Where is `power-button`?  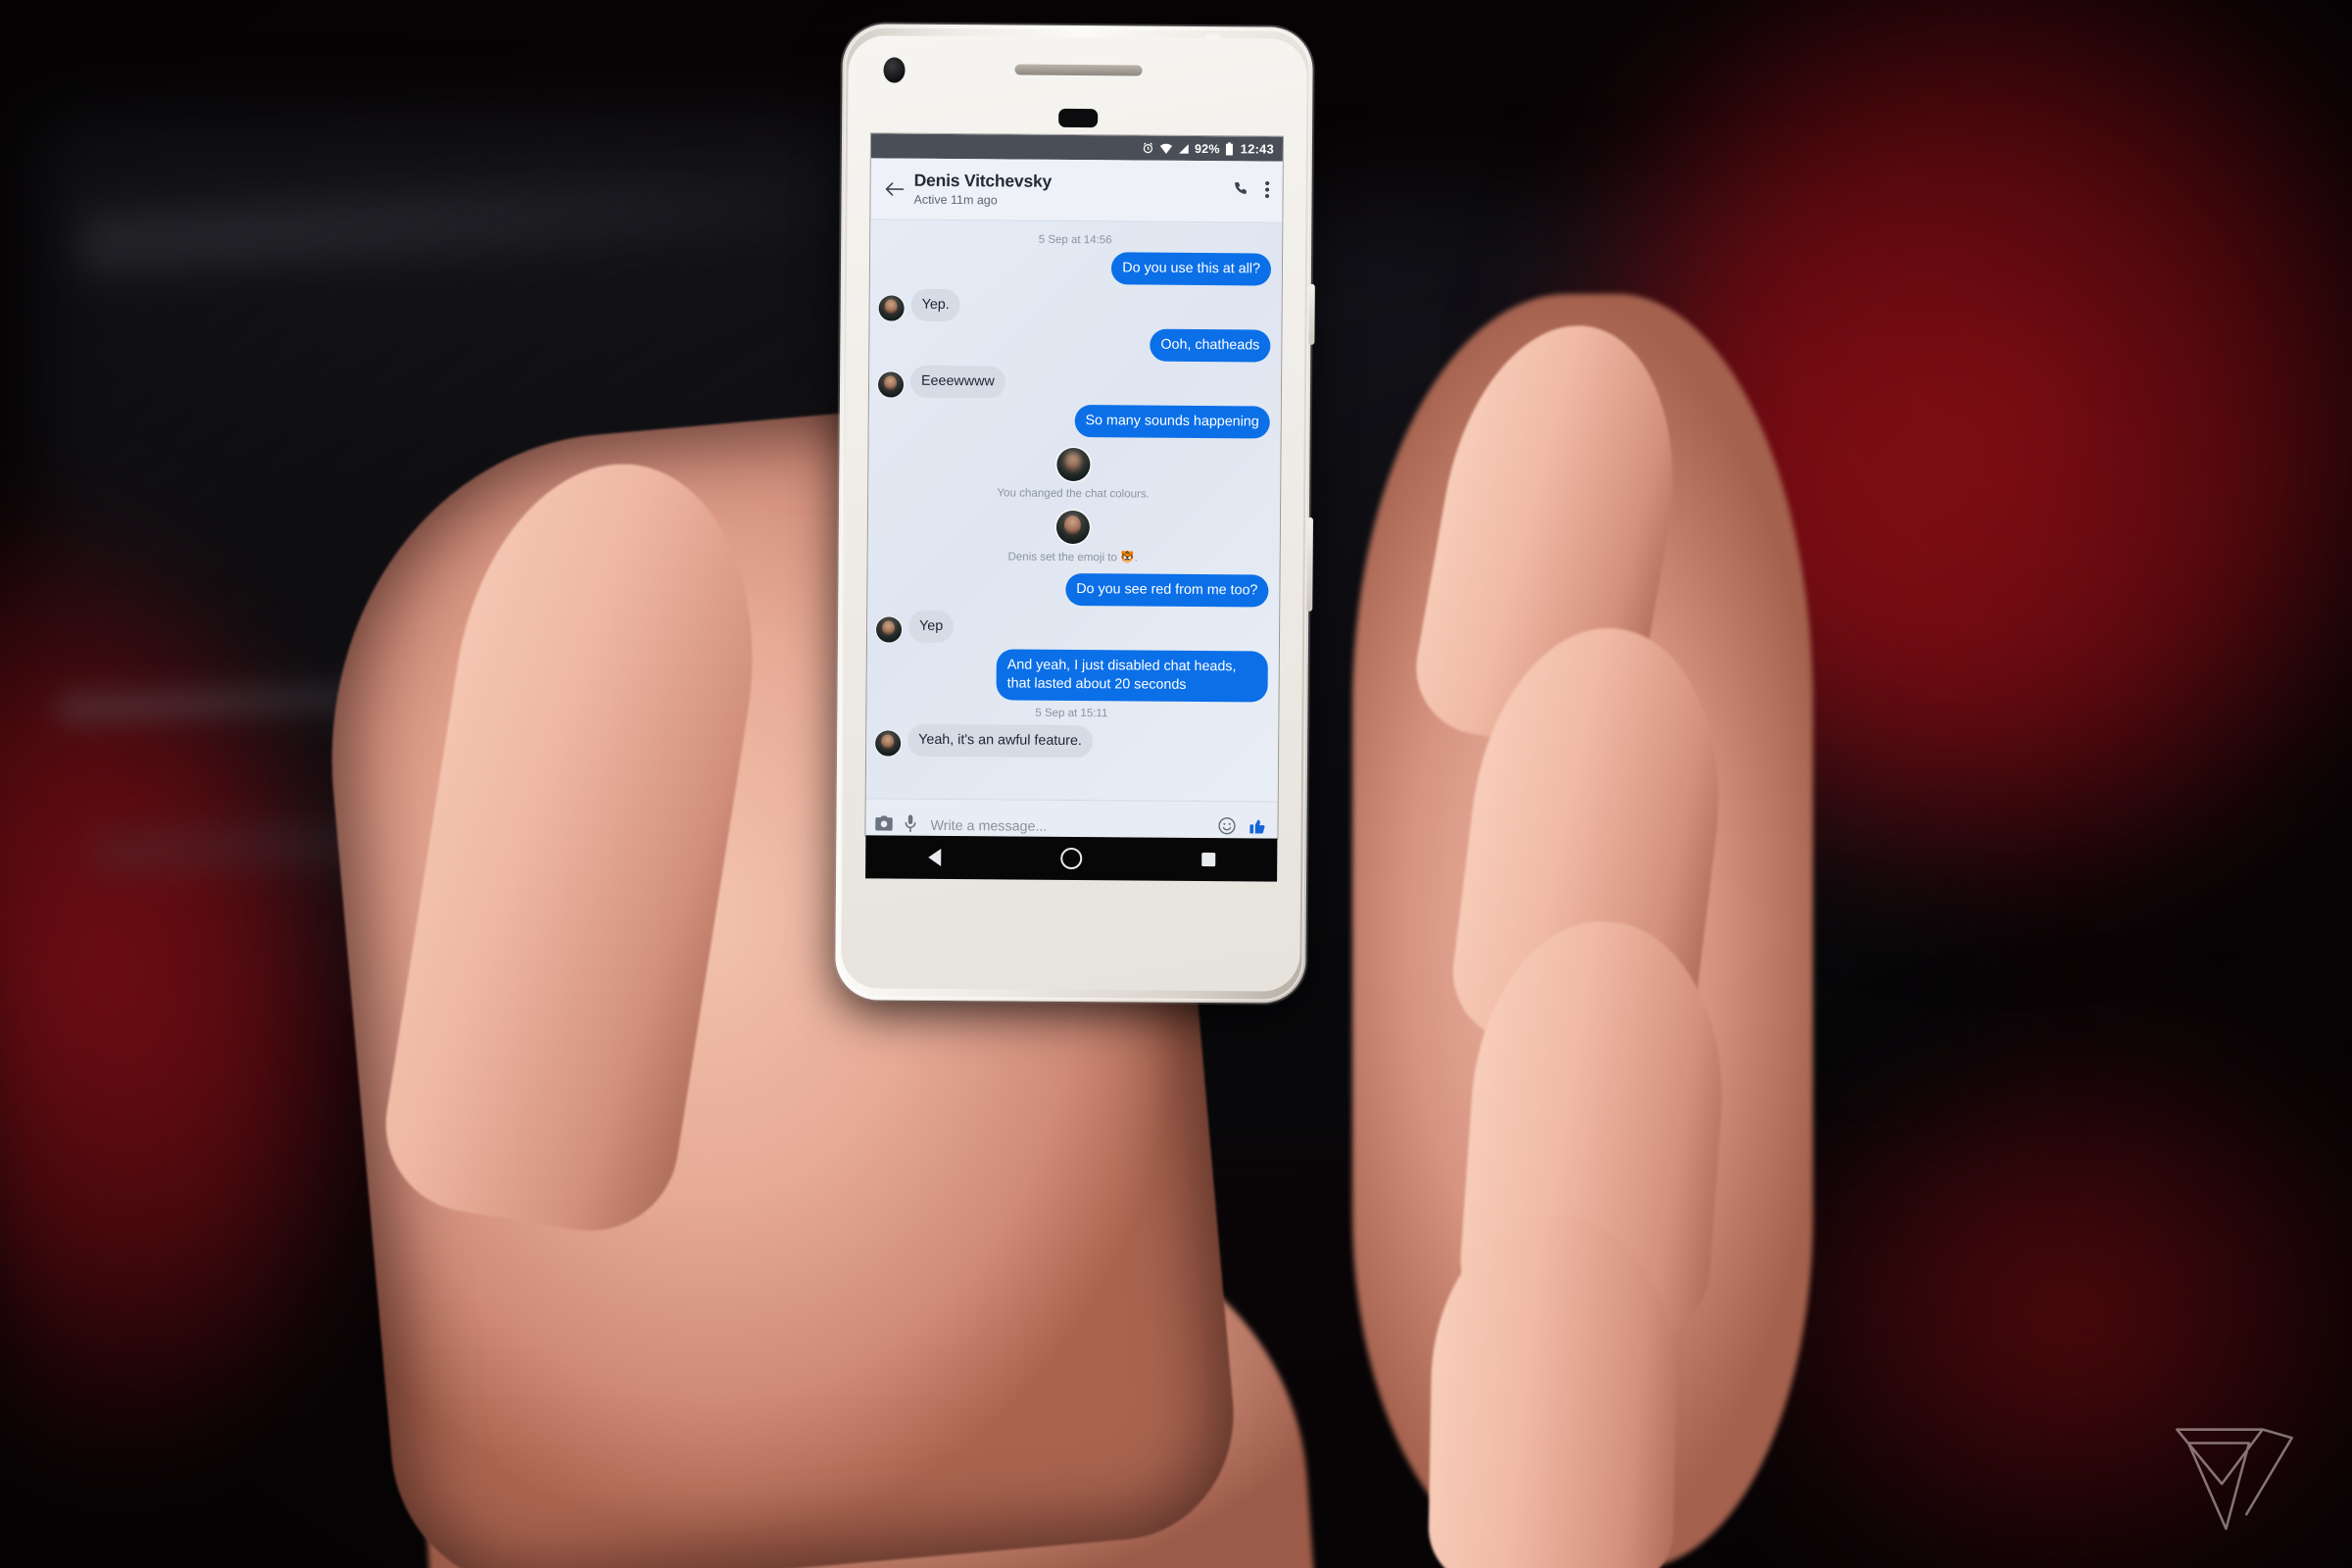 power-button is located at coordinates (1311, 314).